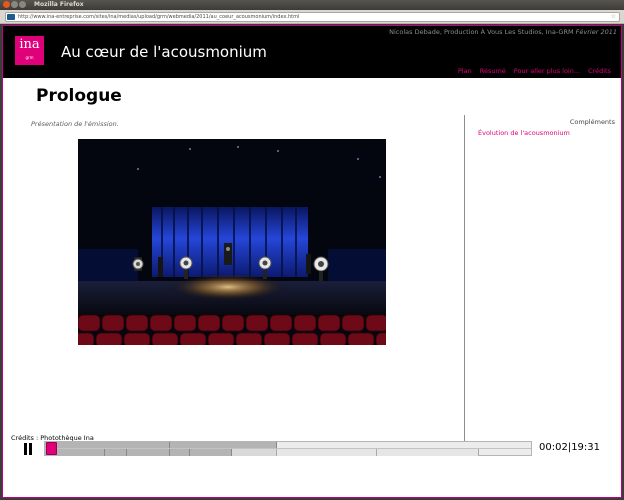 This screenshot has height=500, width=624. Describe the element at coordinates (22, 4) in the screenshot. I see `maximize-window-icon` at that location.